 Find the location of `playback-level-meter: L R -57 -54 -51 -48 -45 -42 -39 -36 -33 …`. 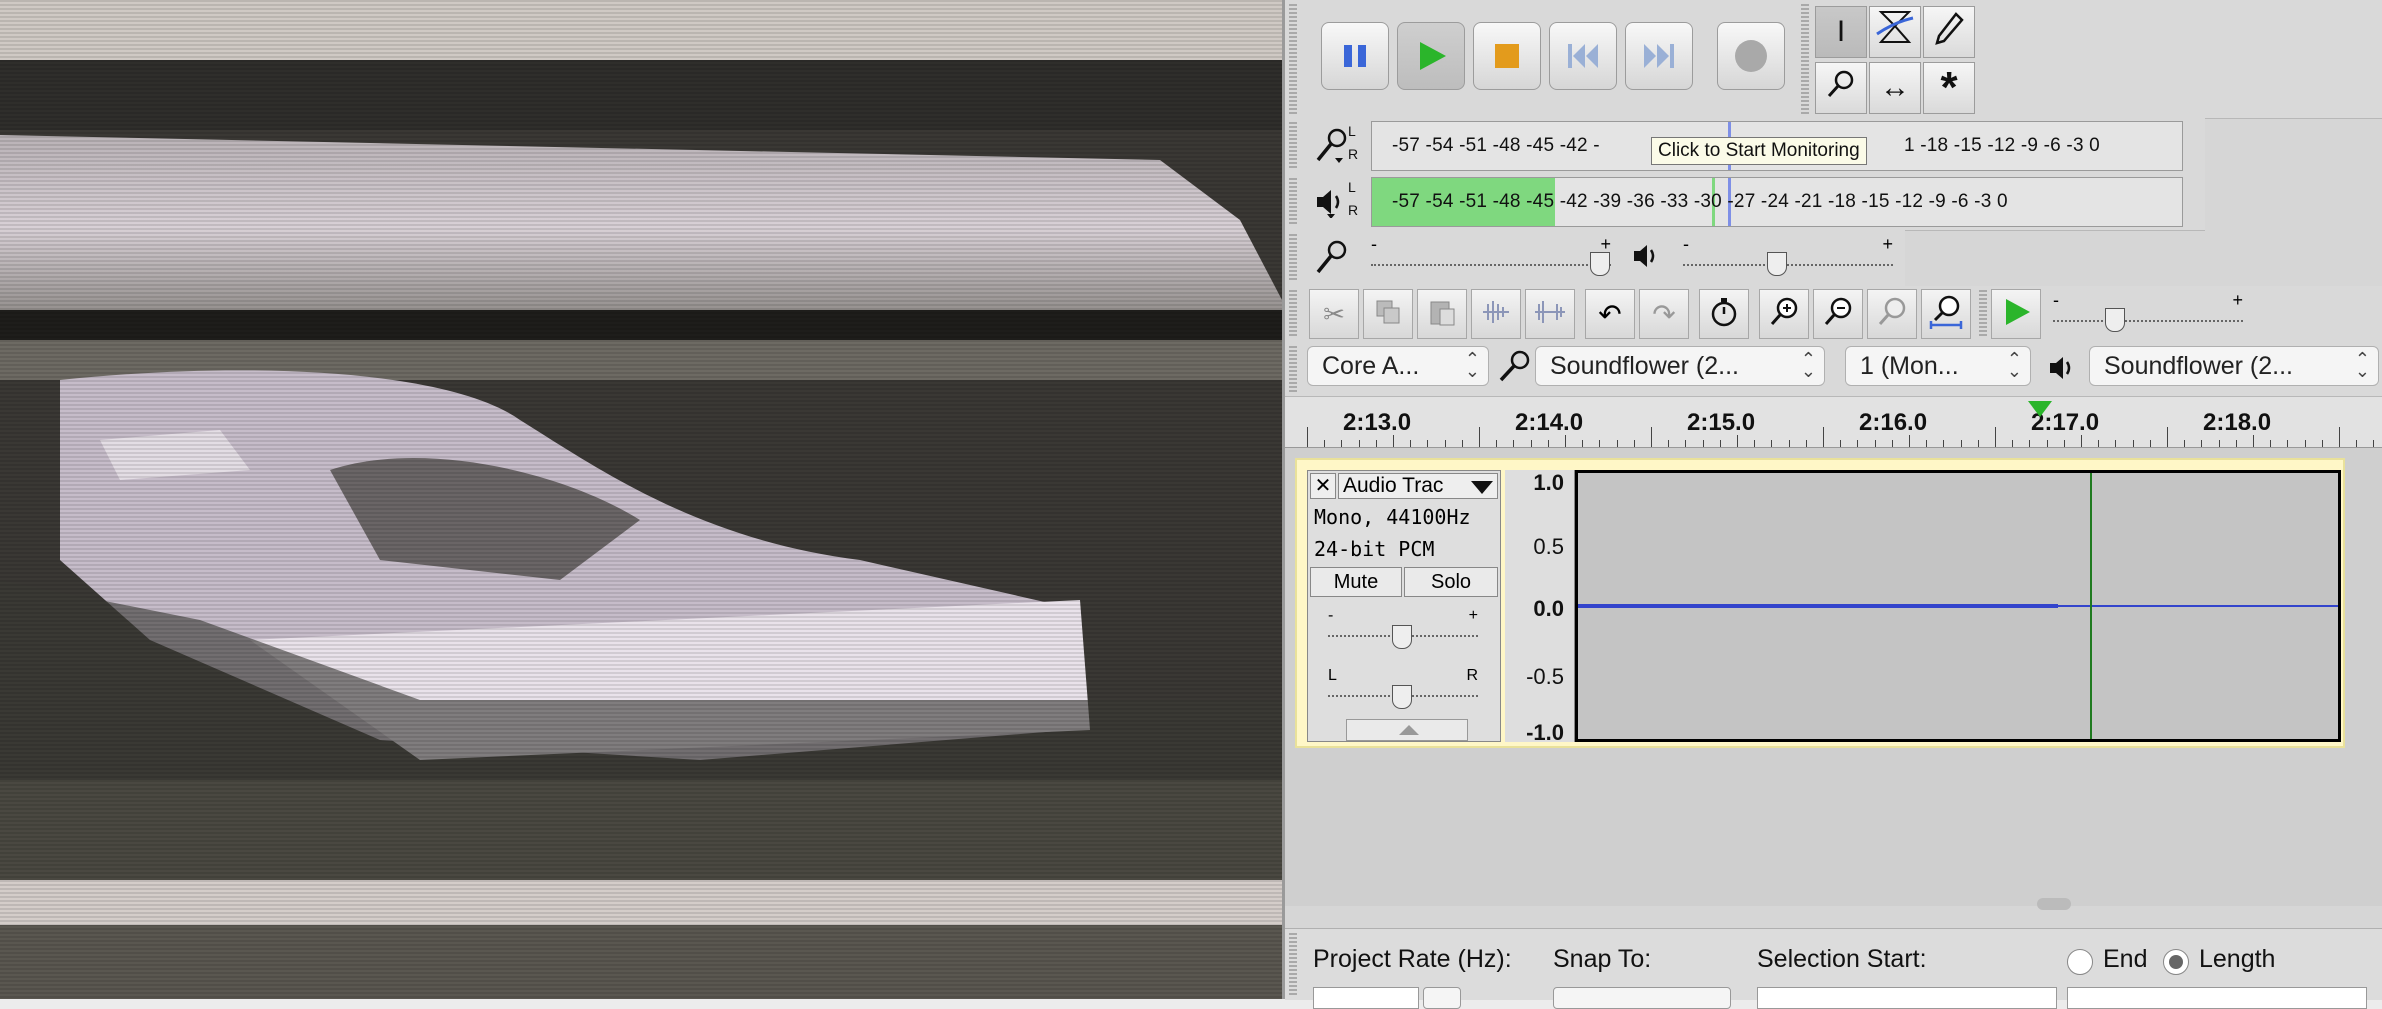

playback-level-meter: L R -57 -54 -51 -48 -45 -42 -39 -36 -33 … is located at coordinates (1765, 202).